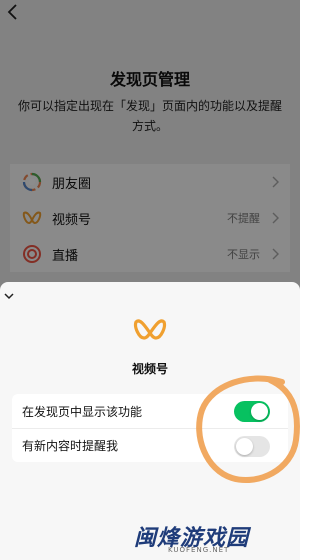 This screenshot has height=560, width=320. I want to click on channels-icon, so click(32, 218).